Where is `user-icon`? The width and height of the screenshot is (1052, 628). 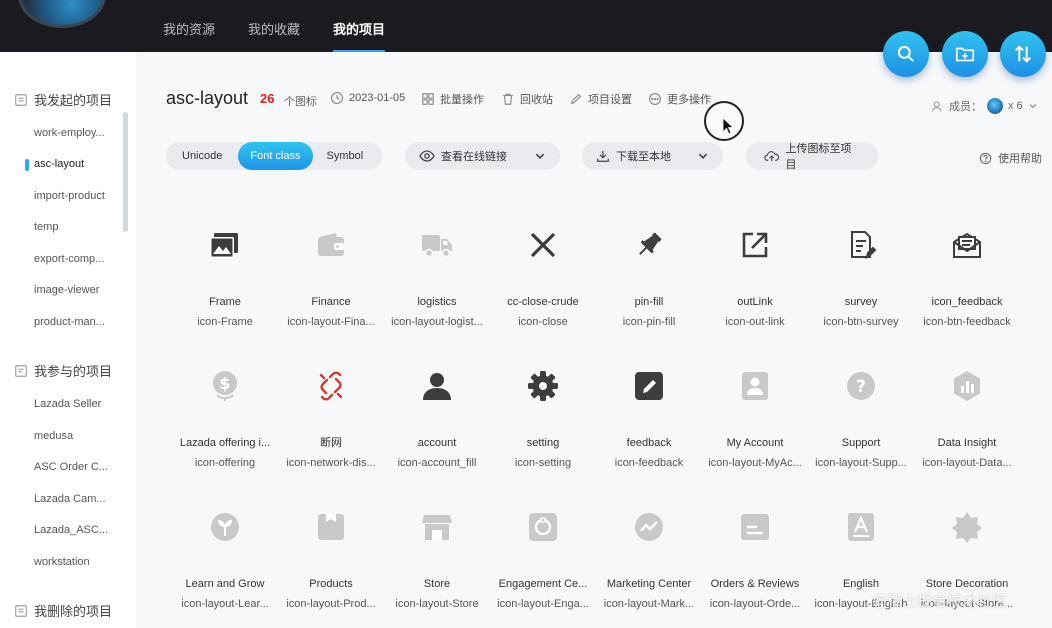 user-icon is located at coordinates (437, 386).